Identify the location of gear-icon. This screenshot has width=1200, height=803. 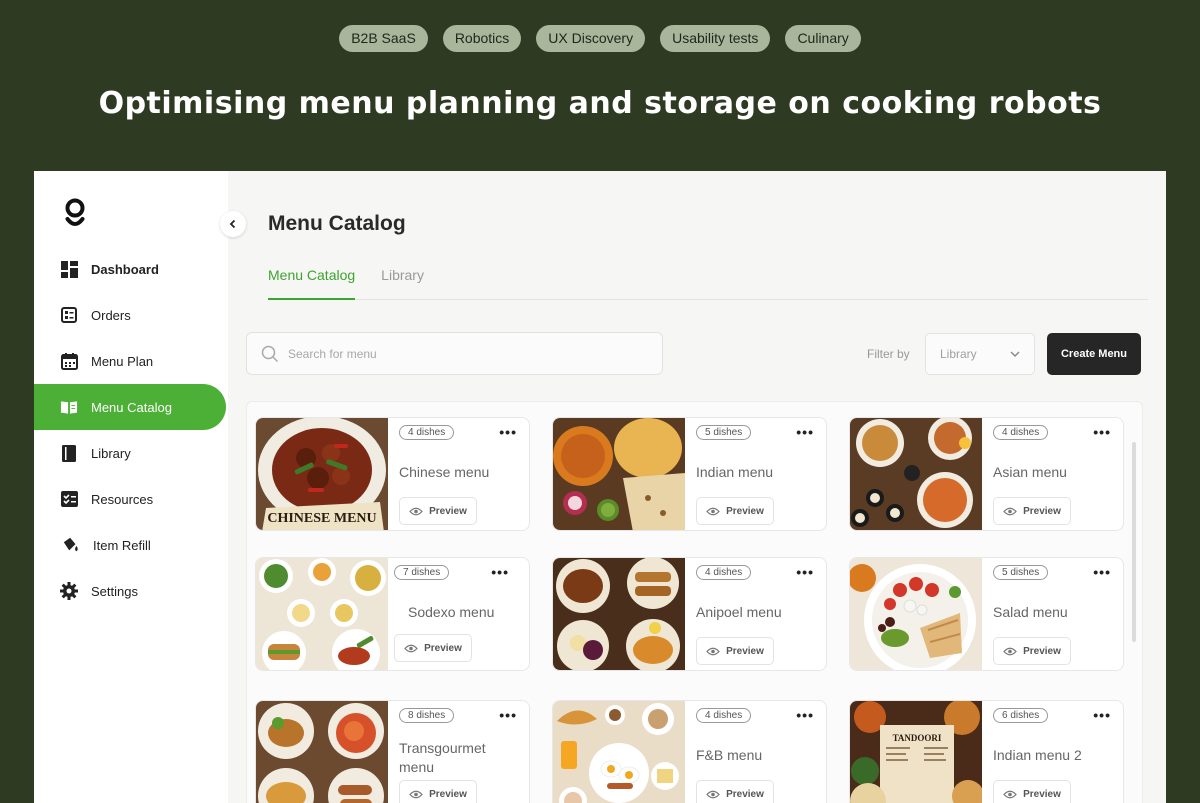
(69, 591).